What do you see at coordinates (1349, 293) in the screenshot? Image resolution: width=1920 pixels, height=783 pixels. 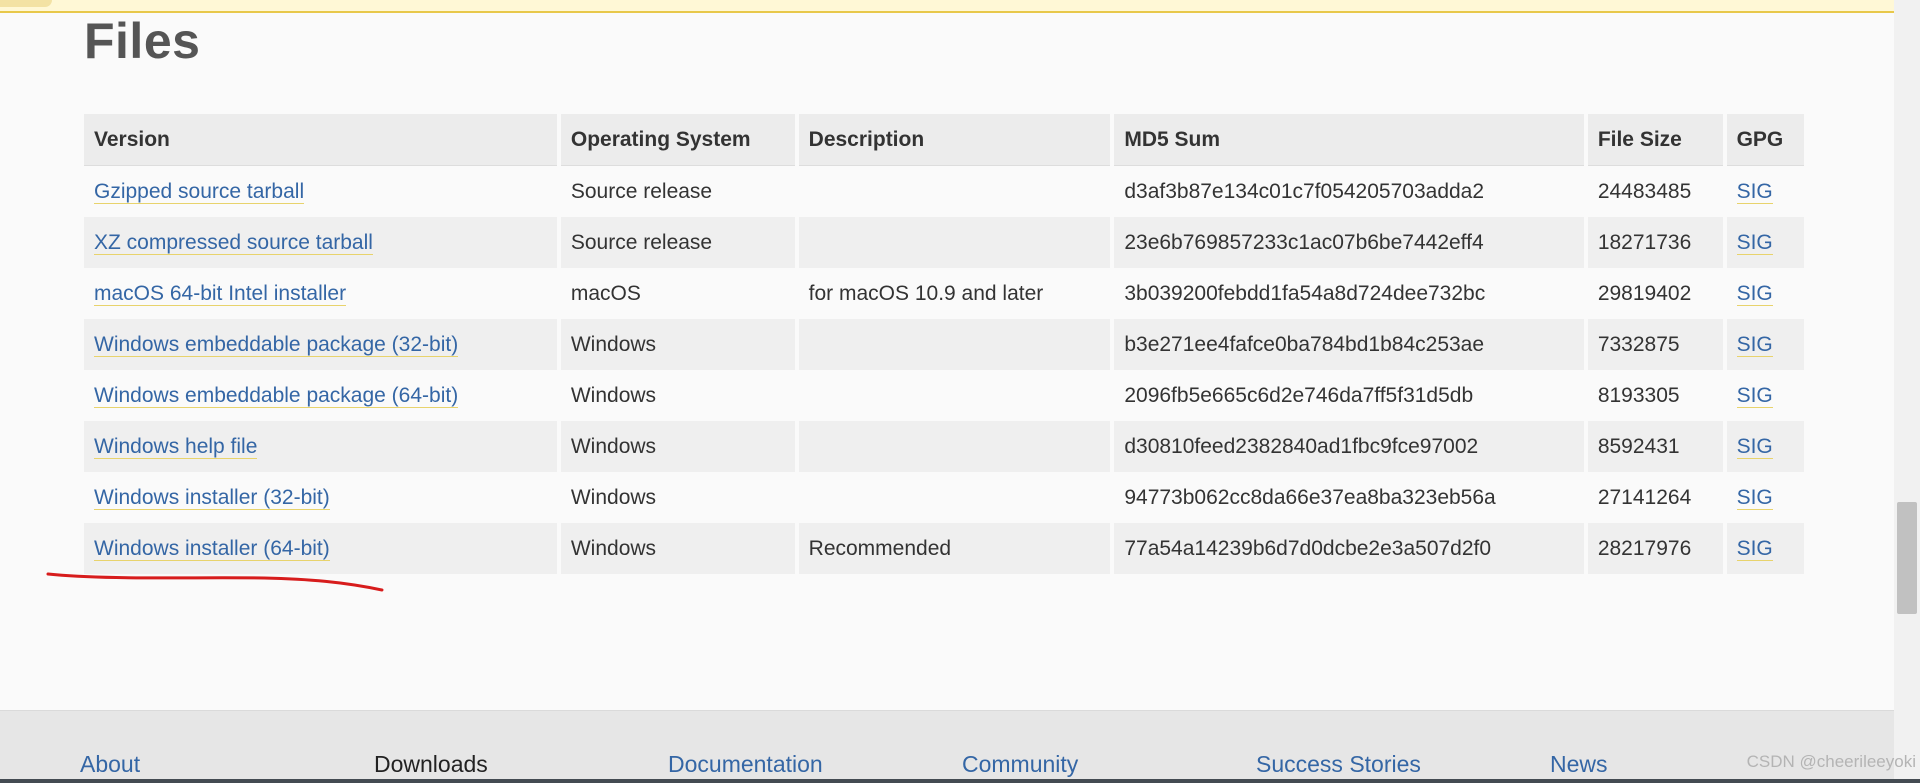 I see `cell-md5-sum: 3b039200febdd1fa54a8d724dee732bc` at bounding box center [1349, 293].